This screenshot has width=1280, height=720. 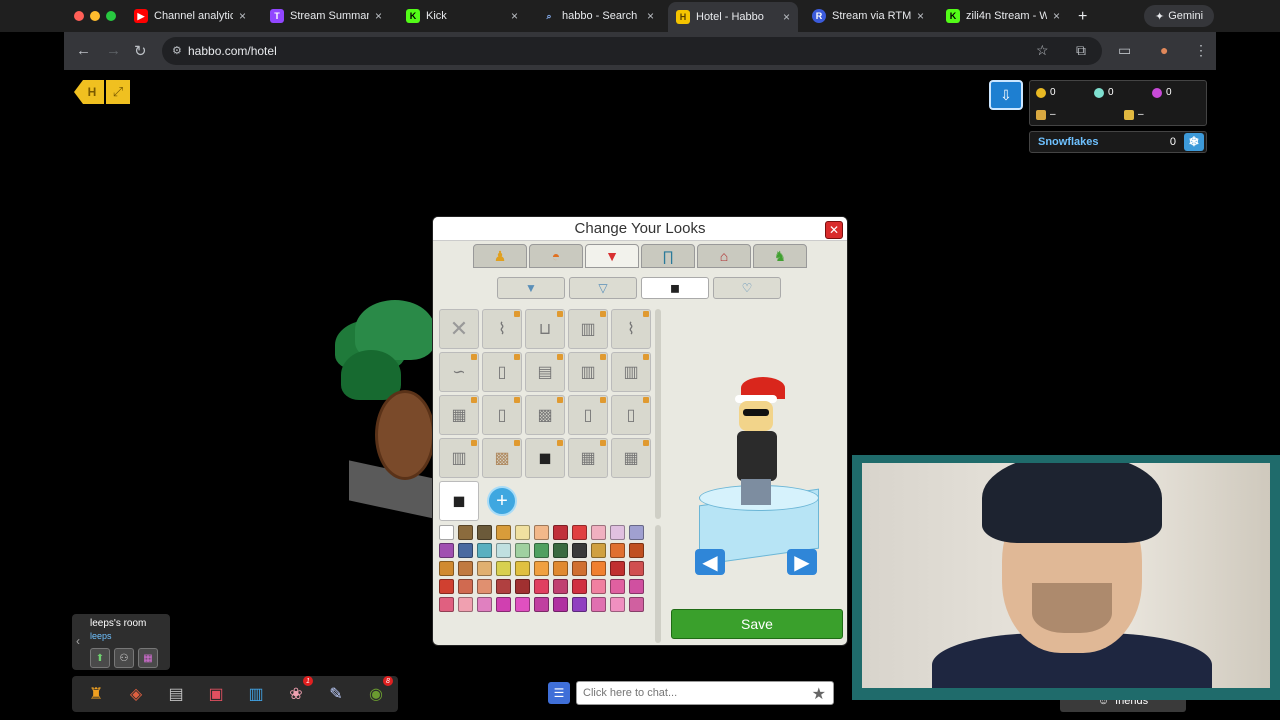 What do you see at coordinates (556, 256) in the screenshot?
I see `hat-tab: ◓` at bounding box center [556, 256].